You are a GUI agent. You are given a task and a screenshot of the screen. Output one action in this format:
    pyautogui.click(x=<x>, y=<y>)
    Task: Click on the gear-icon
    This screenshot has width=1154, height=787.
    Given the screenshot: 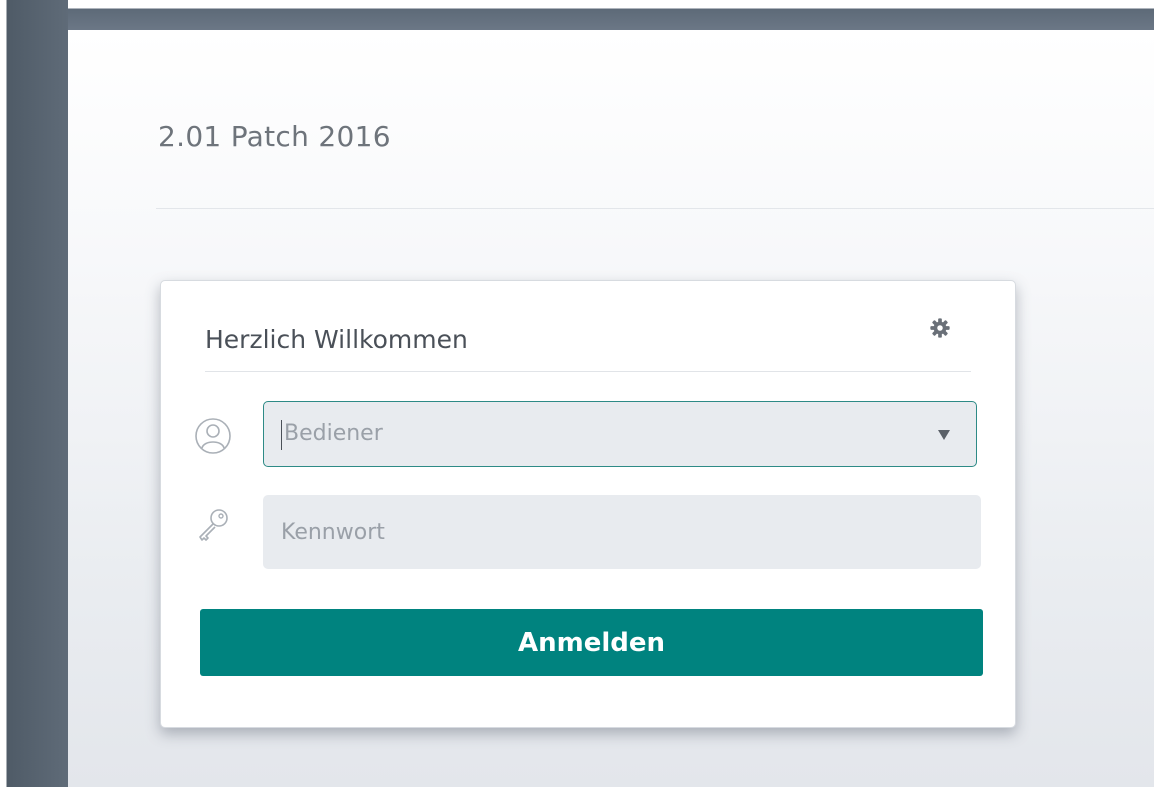 What is the action you would take?
    pyautogui.click(x=940, y=328)
    